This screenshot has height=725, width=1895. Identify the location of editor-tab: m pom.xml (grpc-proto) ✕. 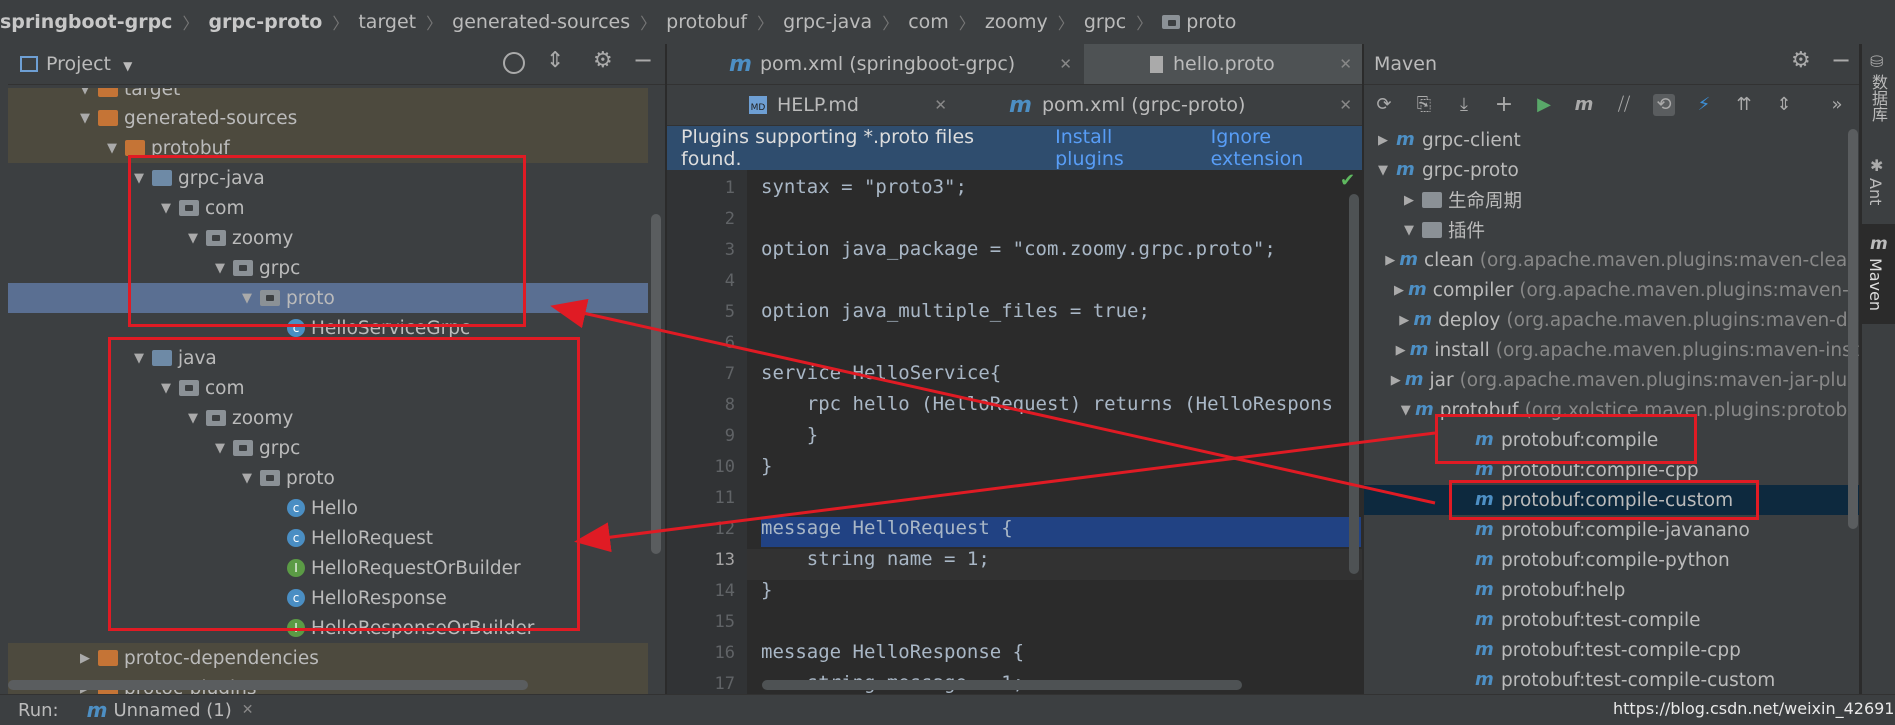
(1160, 105).